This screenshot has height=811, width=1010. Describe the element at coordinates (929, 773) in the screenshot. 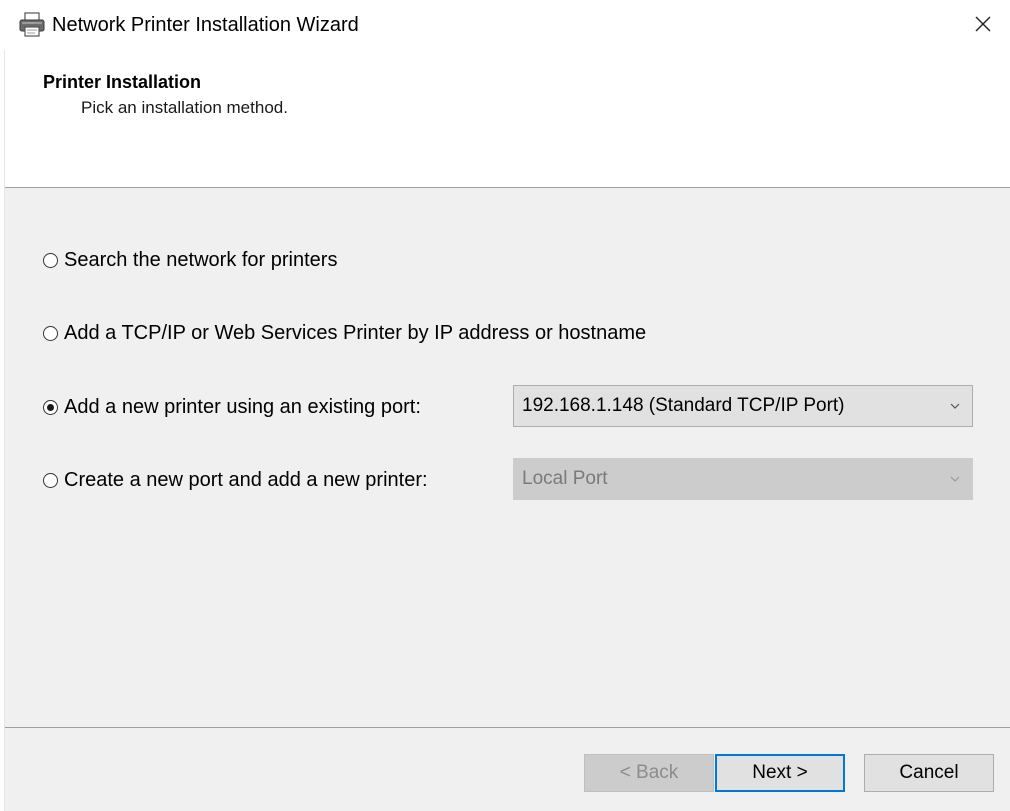

I see `cancel-button: Cancel` at that location.